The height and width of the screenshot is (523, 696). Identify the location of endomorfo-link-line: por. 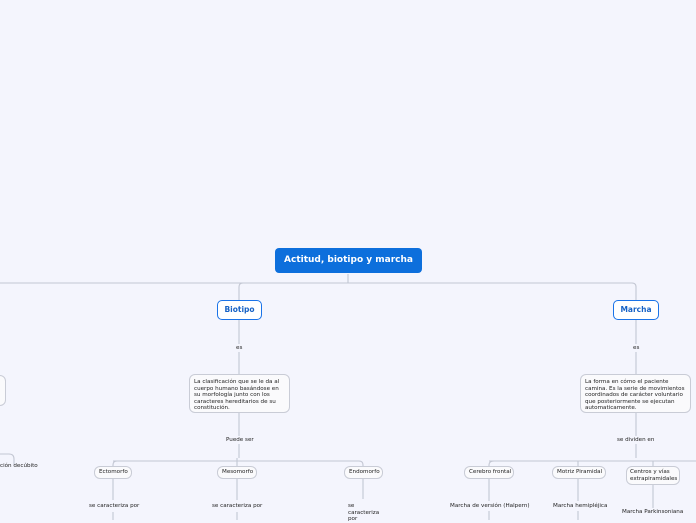
(353, 519).